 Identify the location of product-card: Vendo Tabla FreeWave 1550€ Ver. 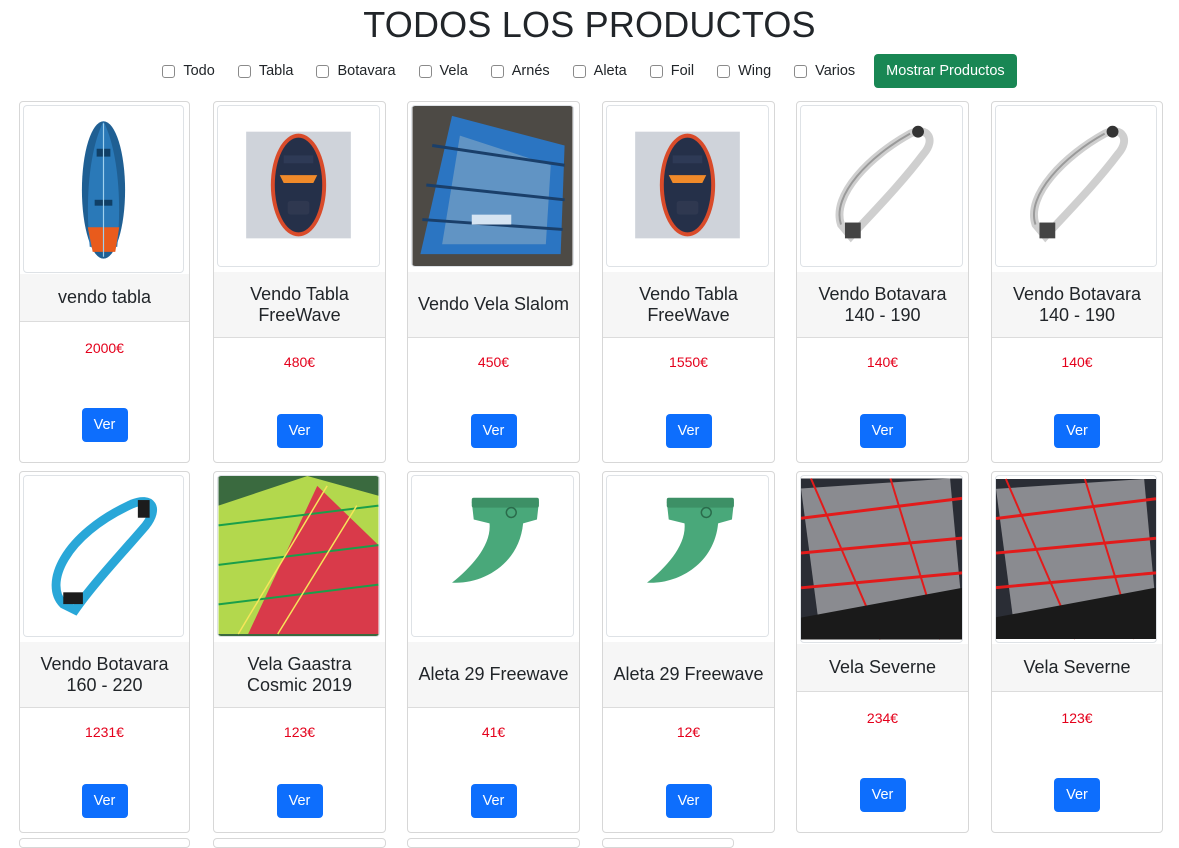
(688, 282).